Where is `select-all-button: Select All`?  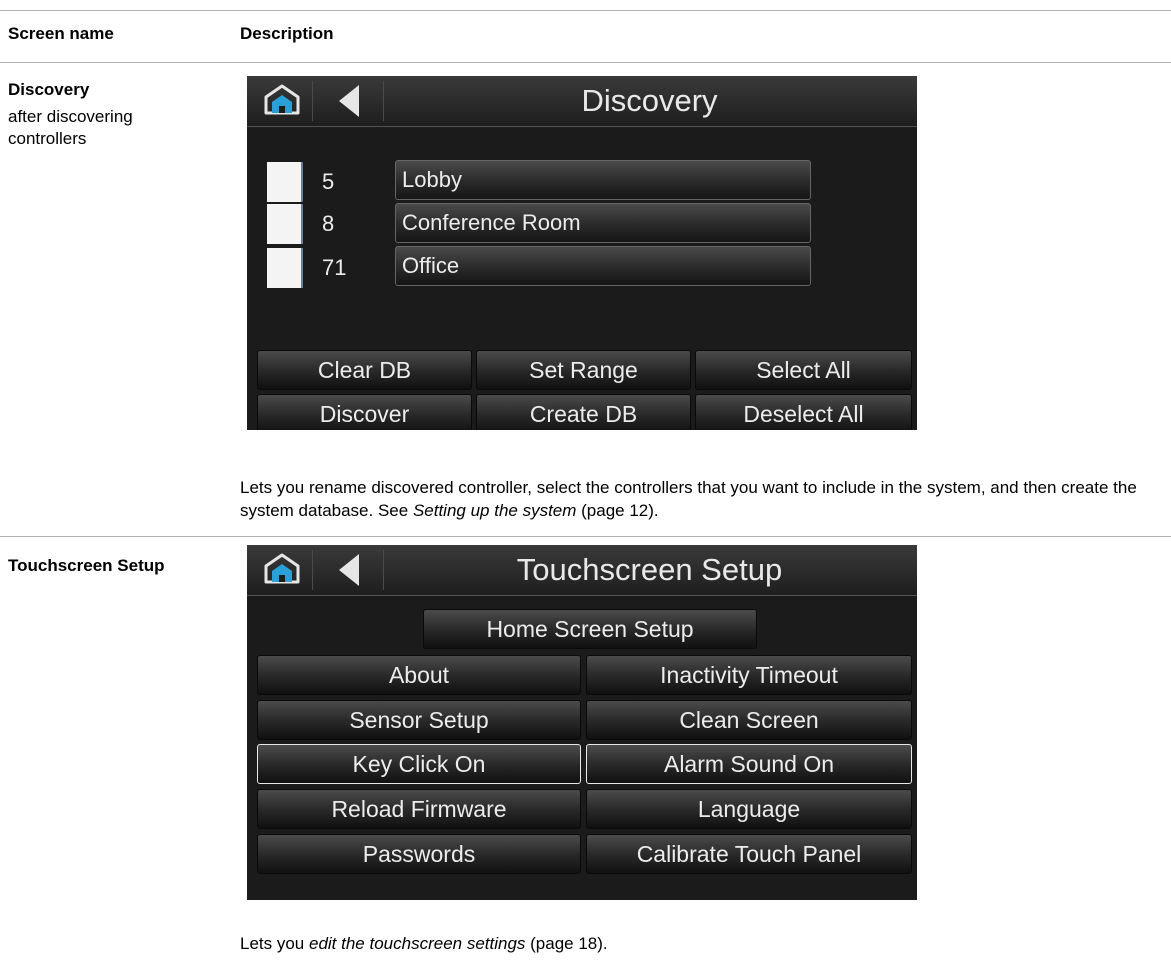 select-all-button: Select All is located at coordinates (803, 370).